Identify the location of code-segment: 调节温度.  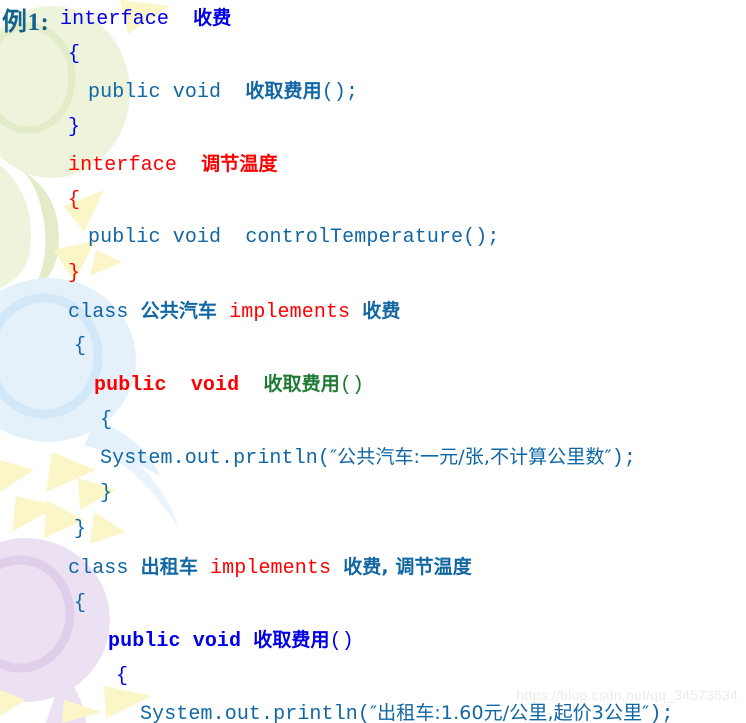
(239, 164).